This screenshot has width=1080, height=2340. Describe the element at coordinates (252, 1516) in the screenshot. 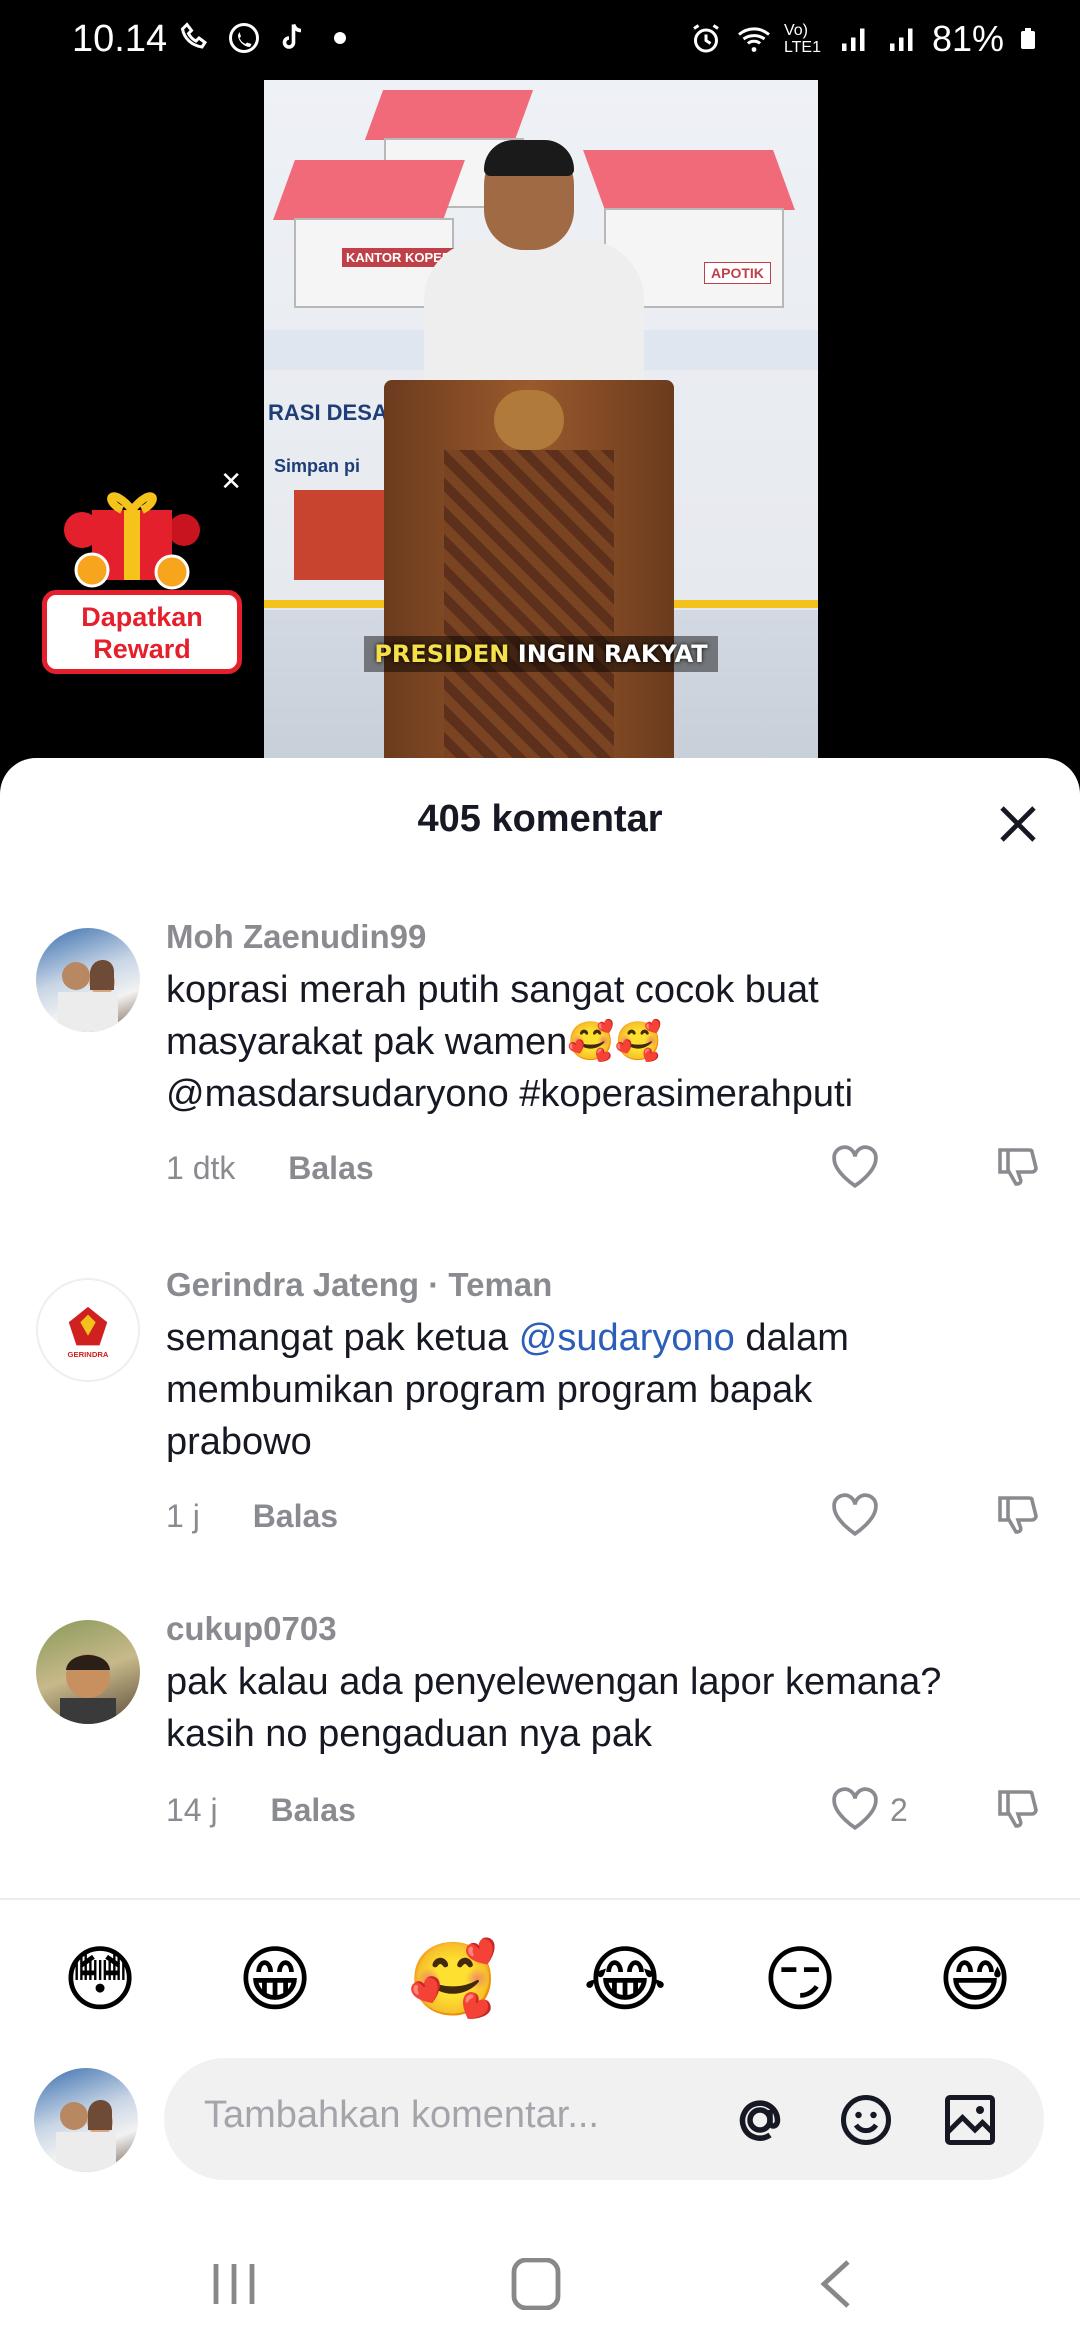

I see `comment-meta: 1 j Balas` at that location.